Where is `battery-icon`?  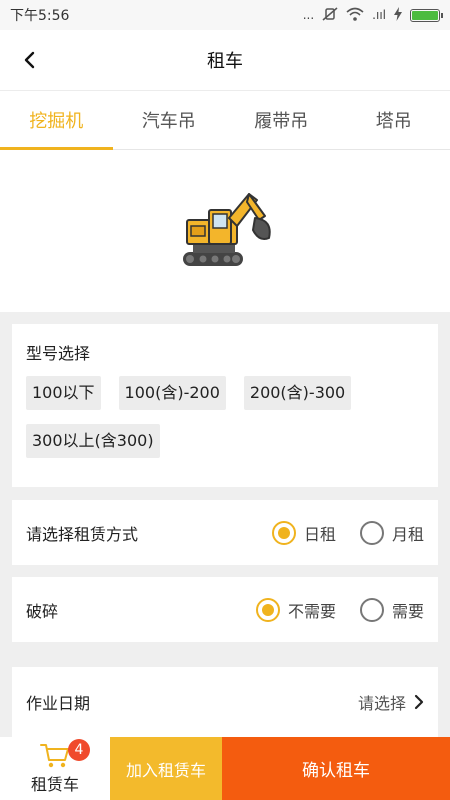
battery-icon is located at coordinates (426, 15).